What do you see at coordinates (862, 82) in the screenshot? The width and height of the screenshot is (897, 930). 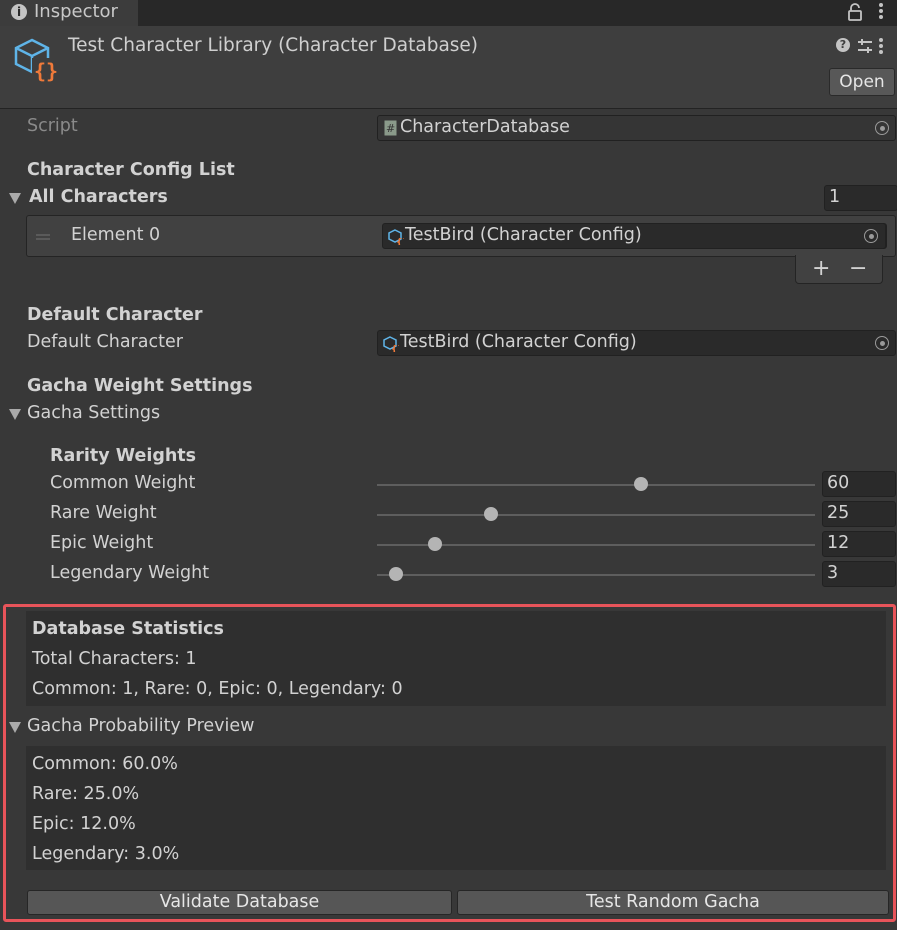 I see `open-button: Open` at bounding box center [862, 82].